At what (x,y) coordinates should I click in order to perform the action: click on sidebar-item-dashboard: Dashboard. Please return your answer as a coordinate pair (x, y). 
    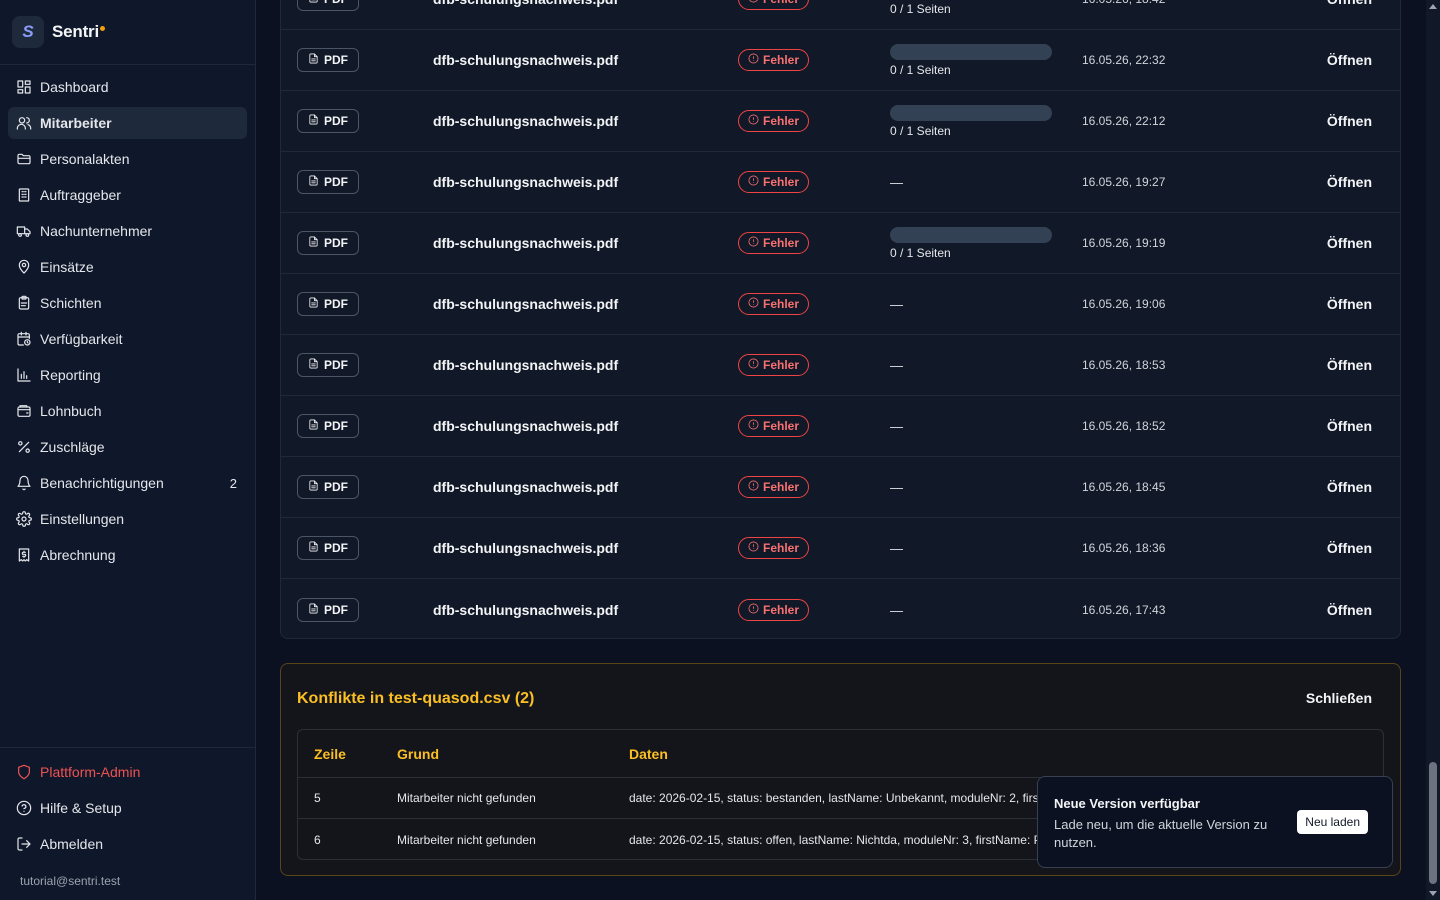
    Looking at the image, I should click on (127, 87).